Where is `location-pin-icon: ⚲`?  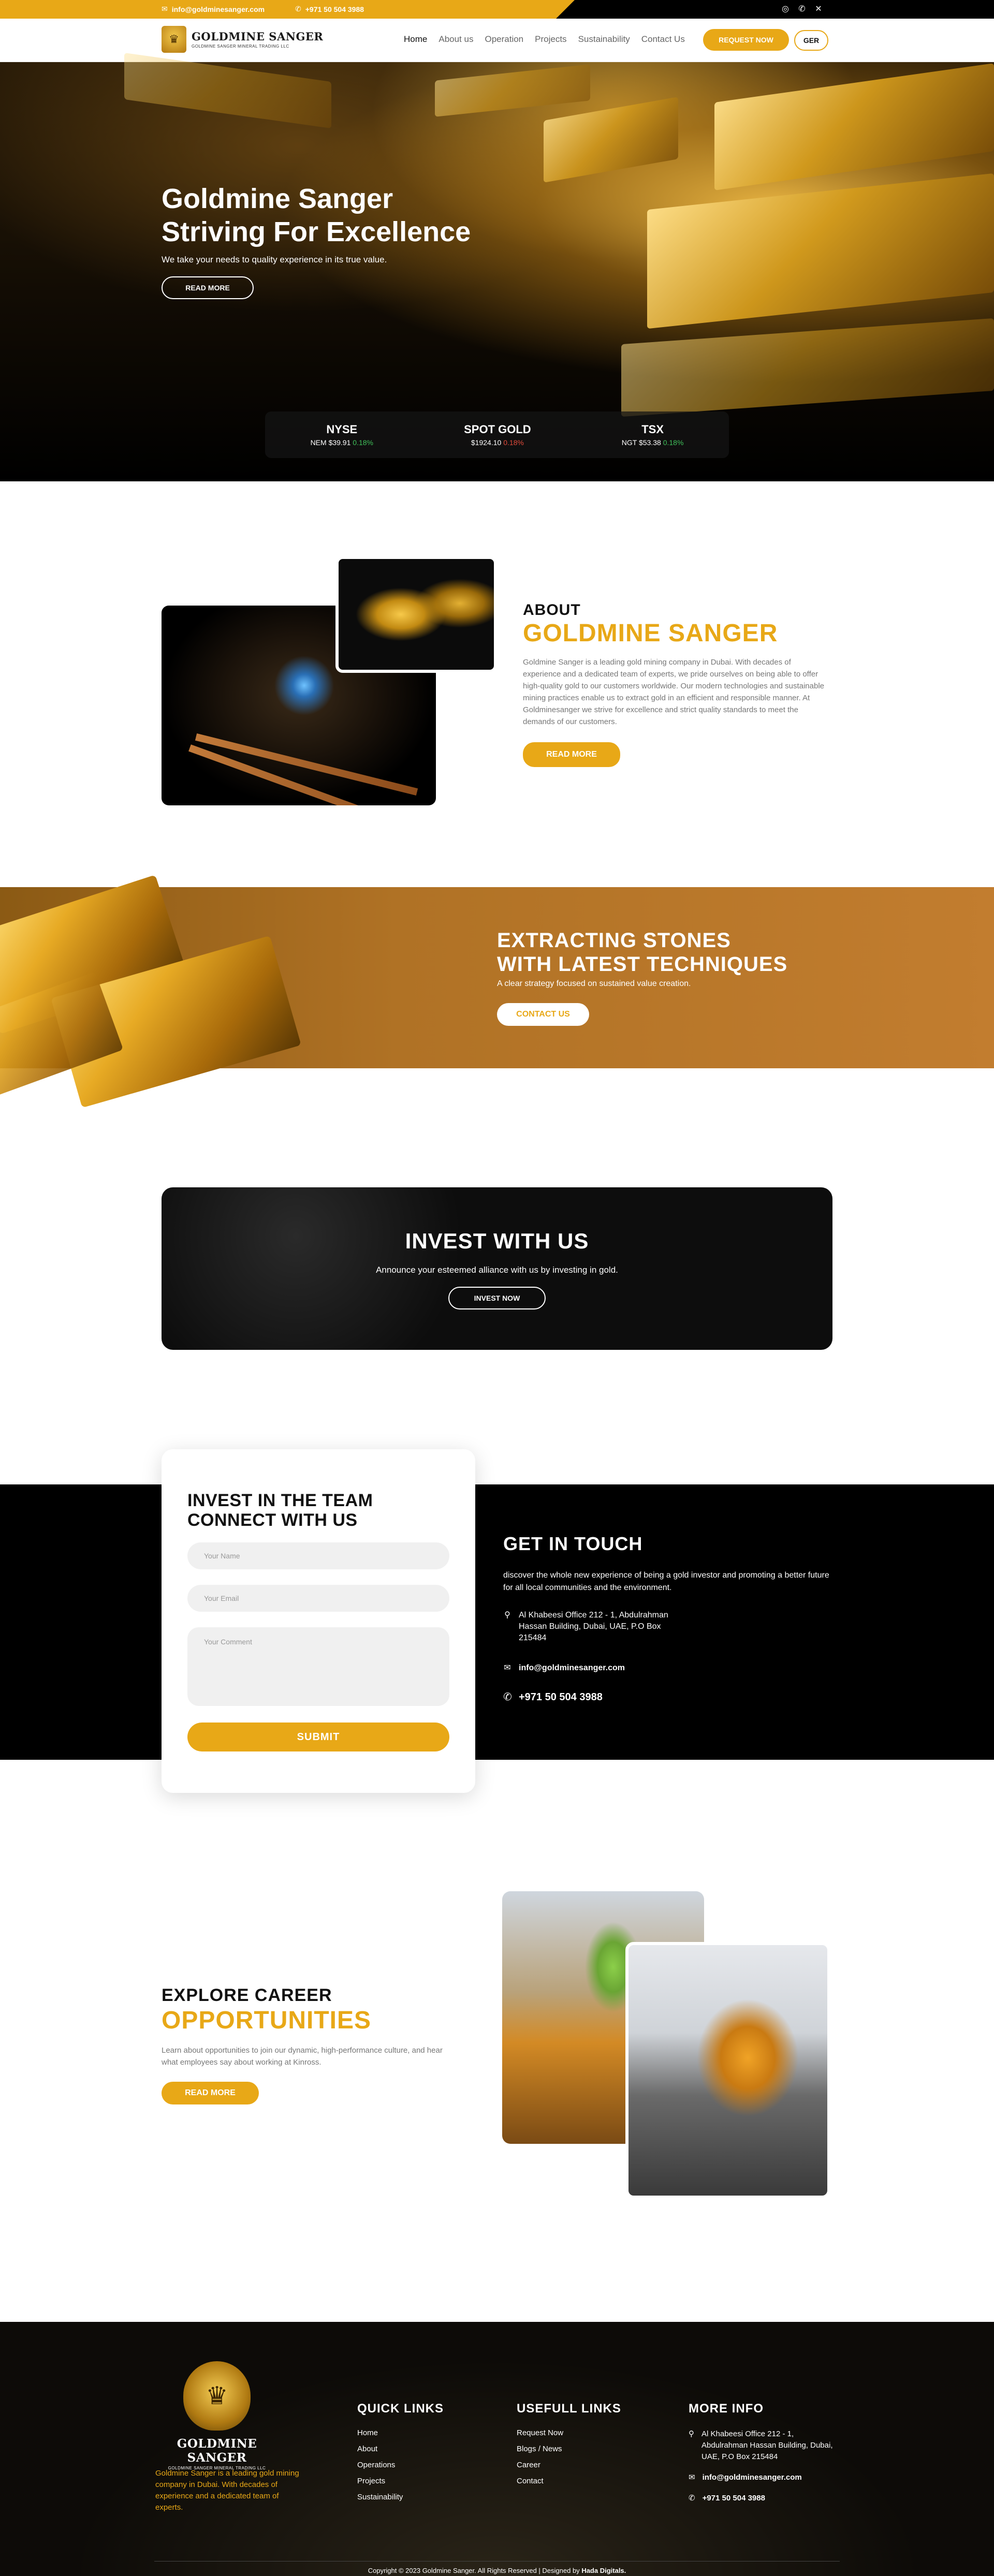
location-pin-icon: ⚲ is located at coordinates (507, 1616).